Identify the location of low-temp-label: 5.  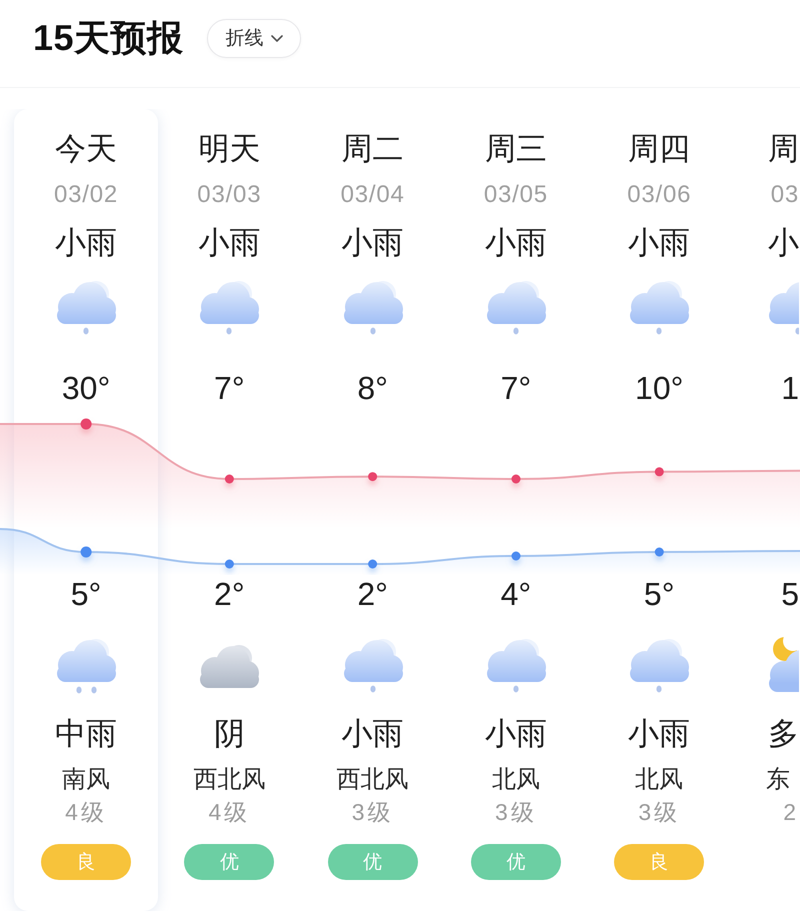
(790, 594).